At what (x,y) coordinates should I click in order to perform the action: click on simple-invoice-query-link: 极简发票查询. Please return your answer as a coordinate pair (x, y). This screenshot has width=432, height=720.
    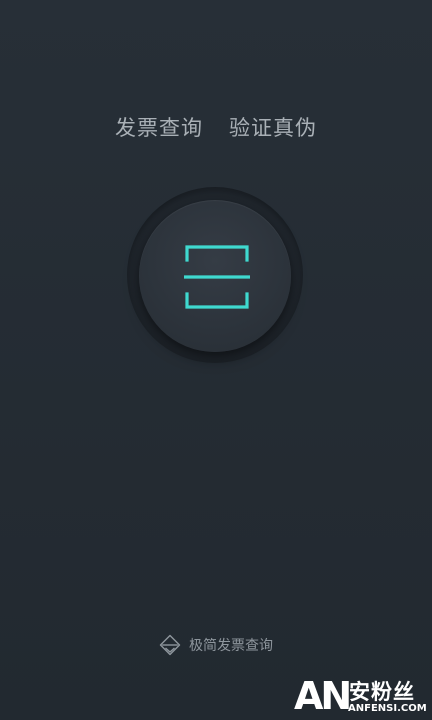
    Looking at the image, I should click on (216, 645).